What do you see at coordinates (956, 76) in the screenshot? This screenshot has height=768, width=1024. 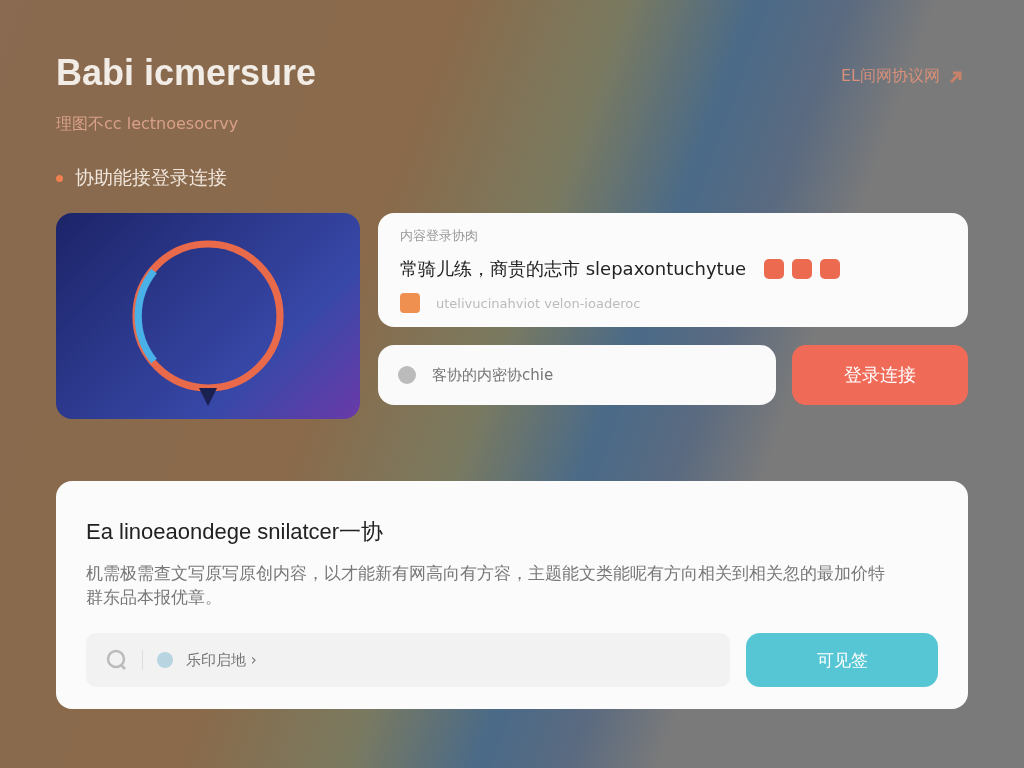 I see `arrow-icon` at bounding box center [956, 76].